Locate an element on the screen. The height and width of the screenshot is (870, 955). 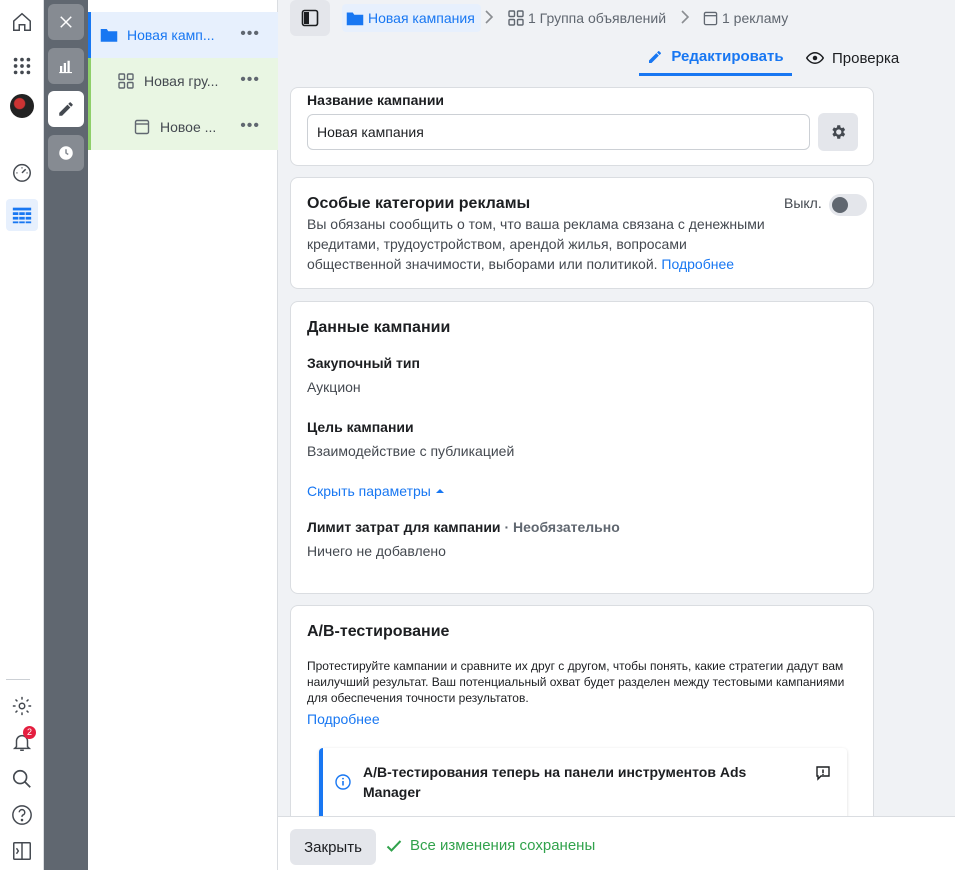
settings-gear-icon is located at coordinates (22, 706).